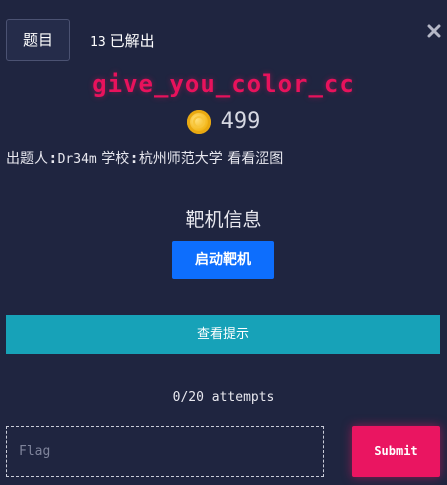 The height and width of the screenshot is (485, 447). I want to click on challenge-tab: 题目, so click(38, 40).